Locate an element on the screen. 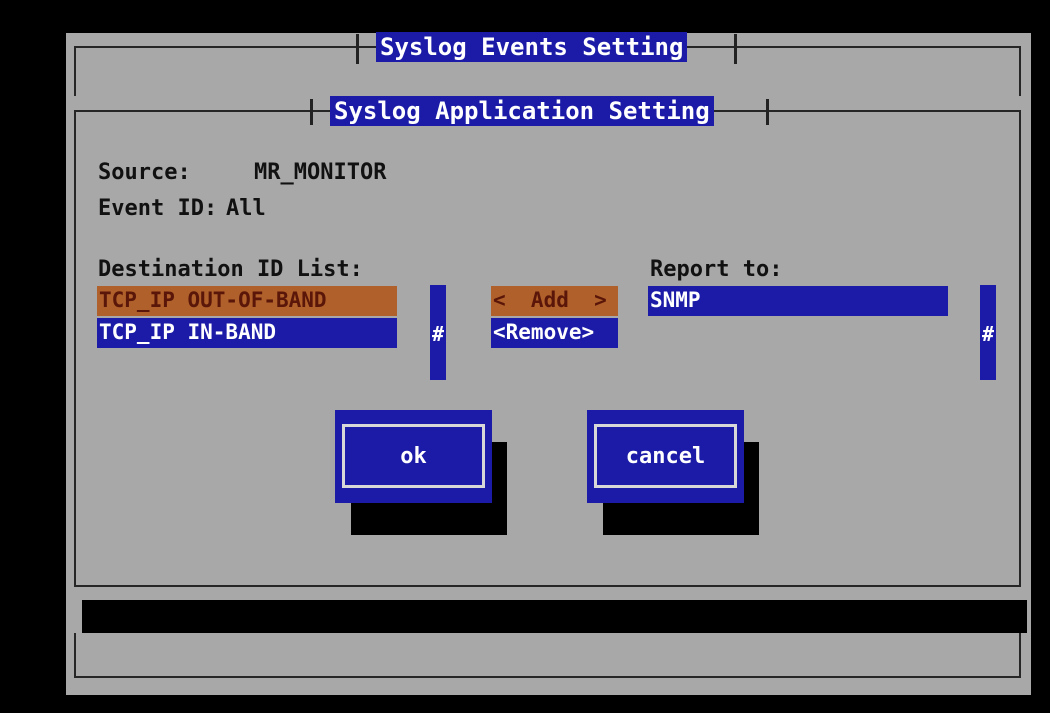  add-button: < Add > is located at coordinates (554, 301).